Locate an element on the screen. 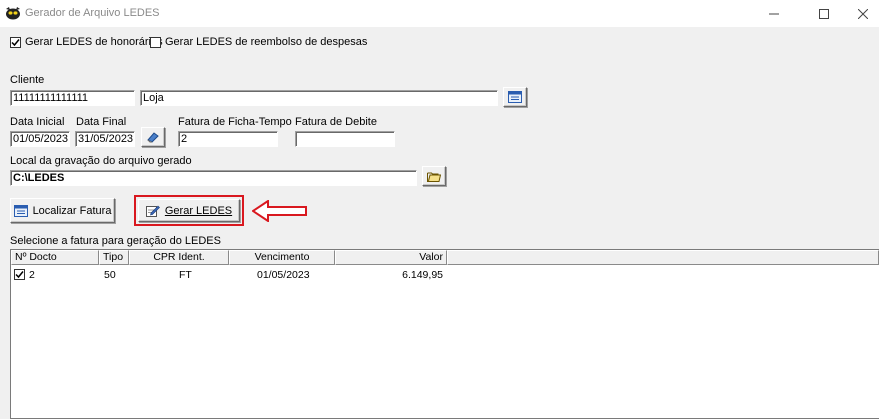 This screenshot has height=419, width=879. maximize-icon is located at coordinates (823, 13).